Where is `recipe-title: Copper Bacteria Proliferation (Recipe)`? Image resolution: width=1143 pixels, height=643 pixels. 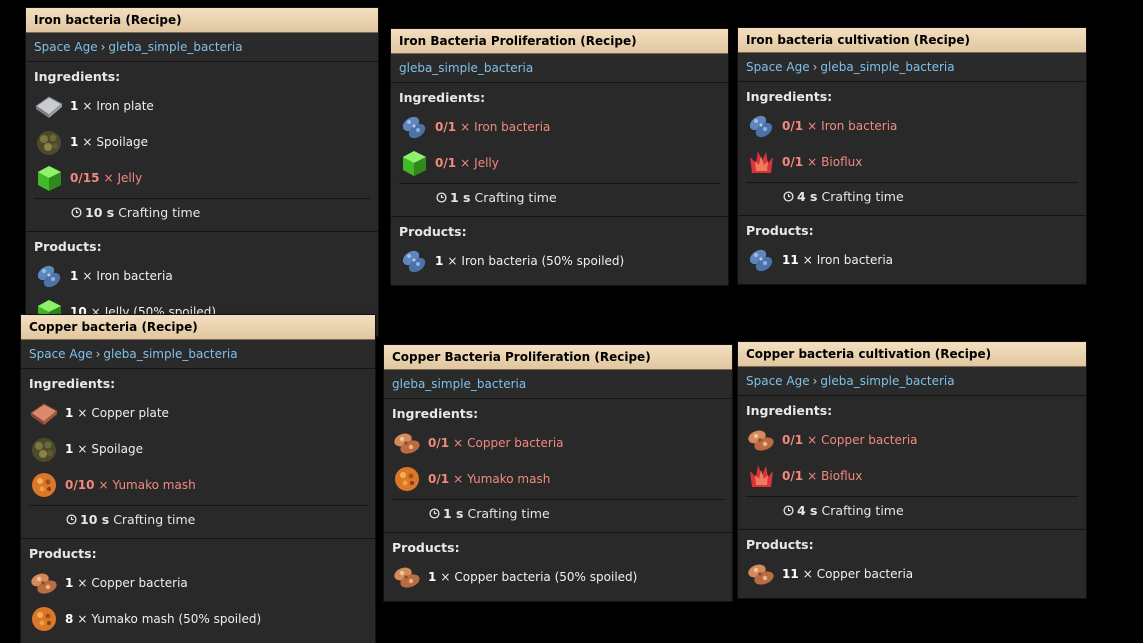 recipe-title: Copper Bacteria Proliferation (Recipe) is located at coordinates (558, 357).